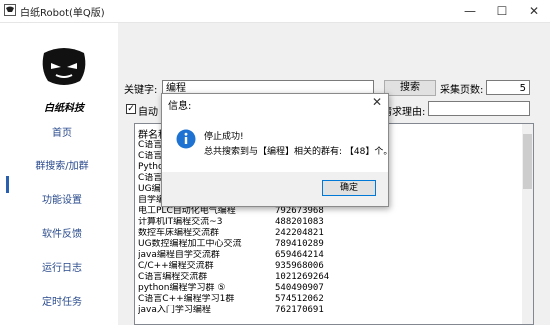 The width and height of the screenshot is (550, 325). I want to click on list-item: 计算机IT编程交流~3 488201083, so click(330, 222).